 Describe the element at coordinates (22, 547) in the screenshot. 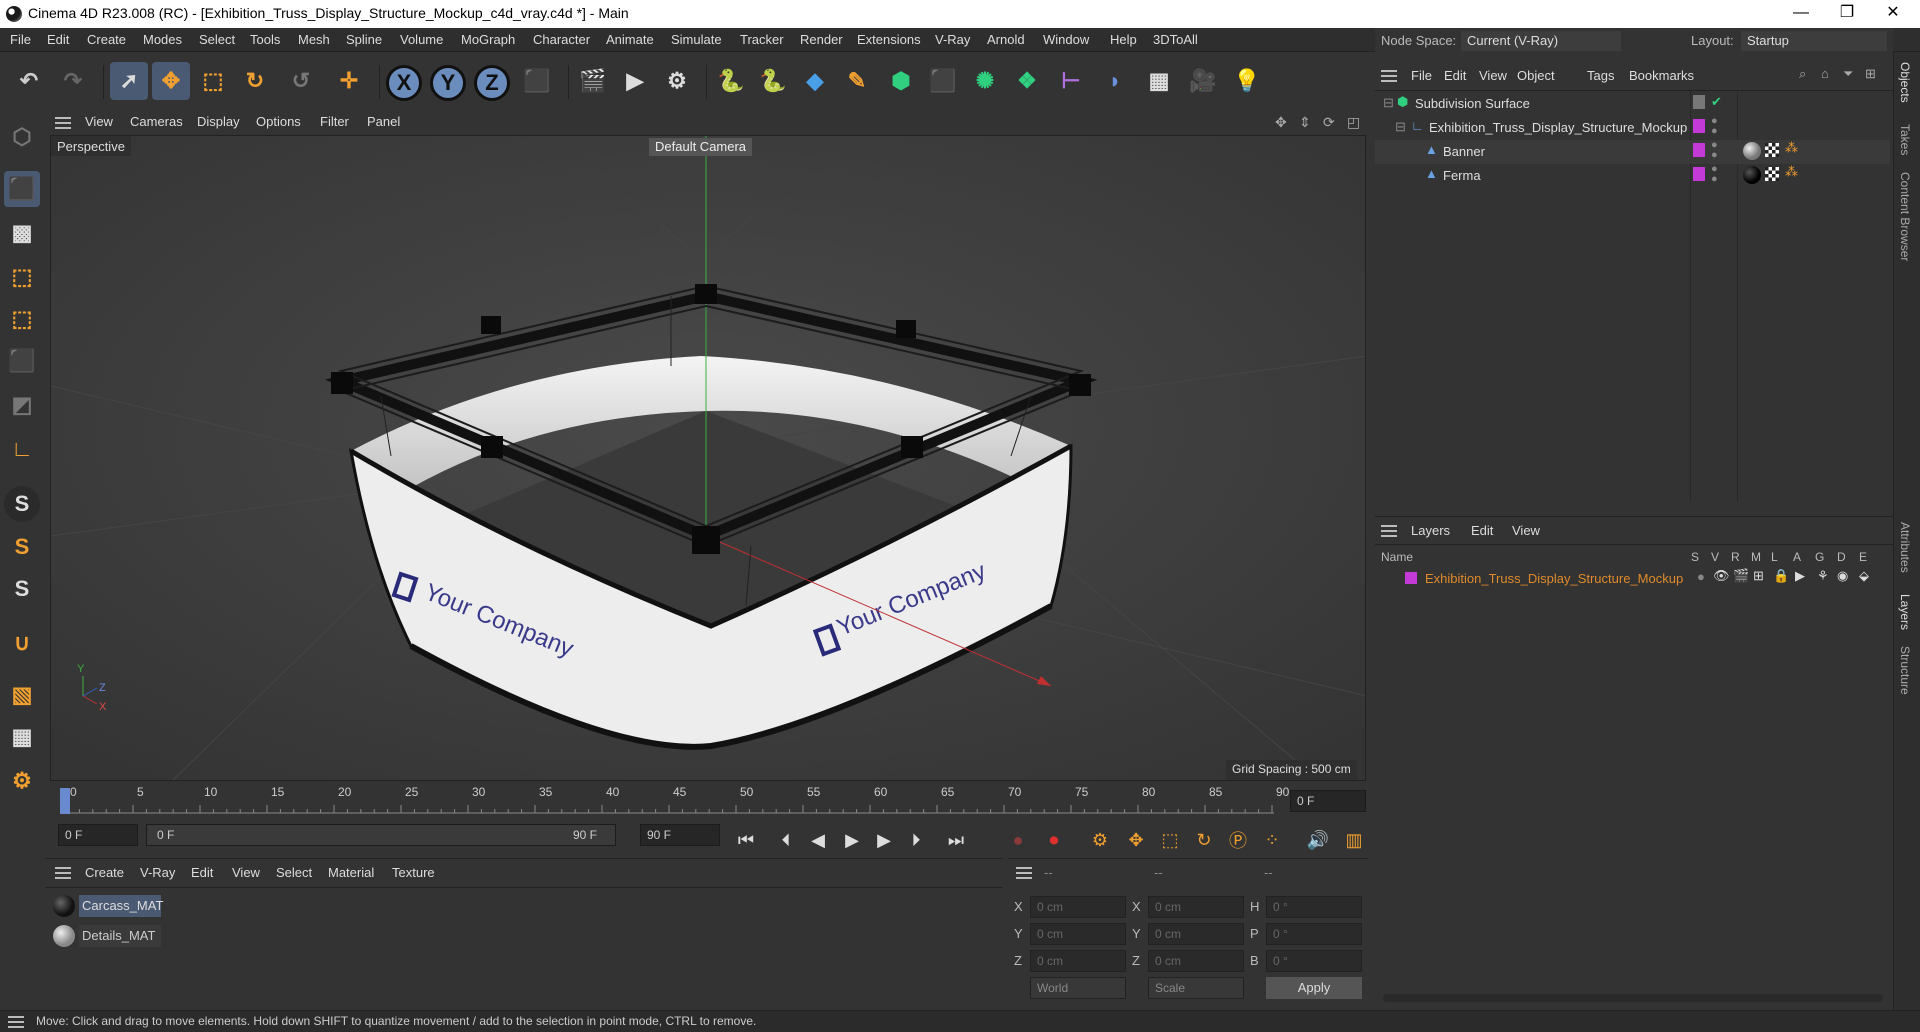

I see `snap-s-orange-icon: S` at that location.